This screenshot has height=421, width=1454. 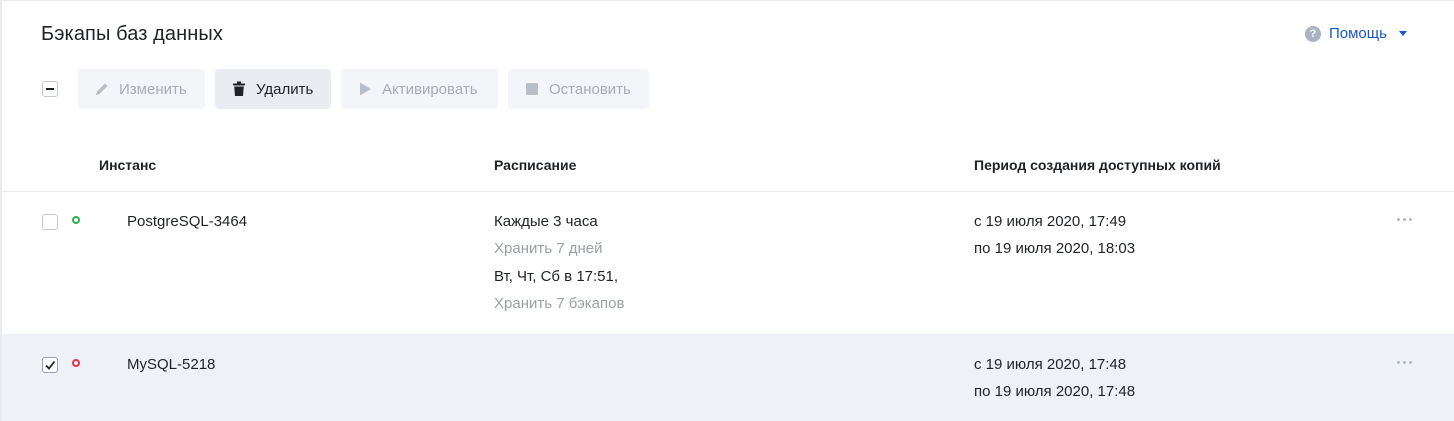 What do you see at coordinates (532, 89) in the screenshot?
I see `stop-icon` at bounding box center [532, 89].